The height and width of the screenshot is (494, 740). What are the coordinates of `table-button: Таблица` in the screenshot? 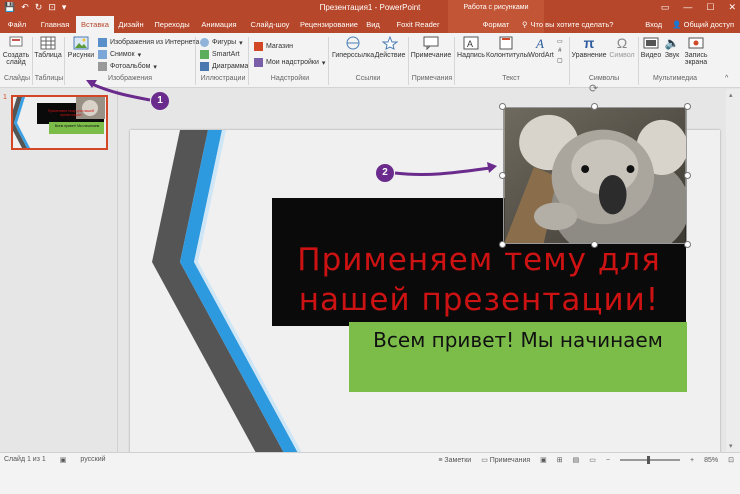 It's located at (48, 47).